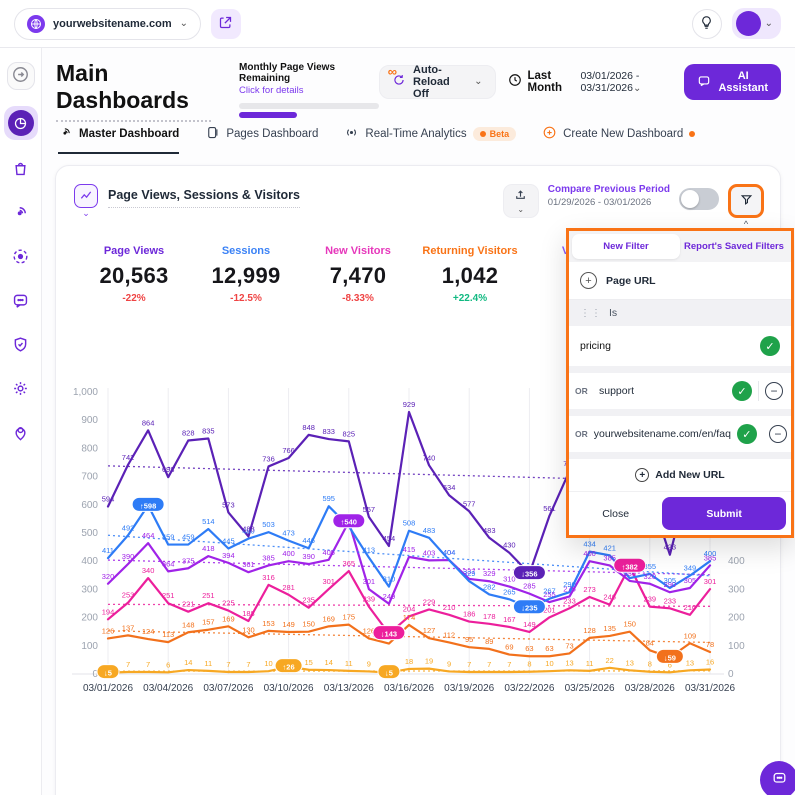 This screenshot has width=795, height=795. What do you see at coordinates (129, 133) in the screenshot?
I see `tab-label: Master Dashboard` at bounding box center [129, 133].